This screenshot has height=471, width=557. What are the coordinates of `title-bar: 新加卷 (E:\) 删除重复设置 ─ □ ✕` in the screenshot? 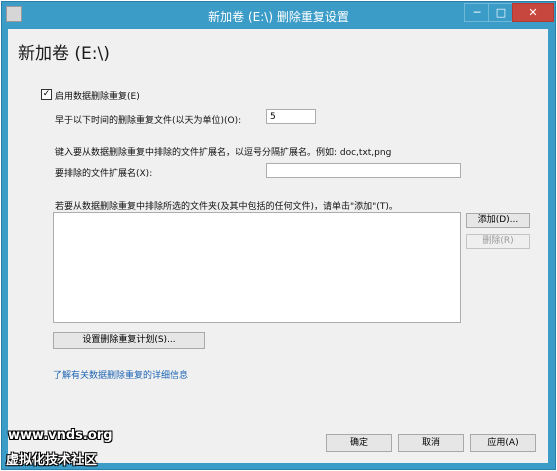 It's located at (278, 16).